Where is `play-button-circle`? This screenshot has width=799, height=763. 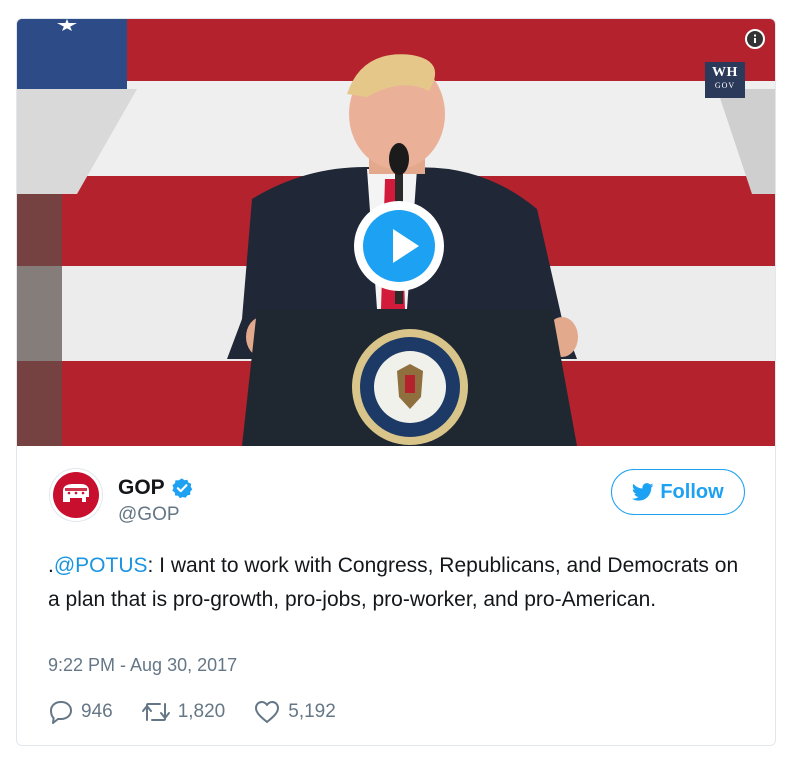
play-button-circle is located at coordinates (399, 246).